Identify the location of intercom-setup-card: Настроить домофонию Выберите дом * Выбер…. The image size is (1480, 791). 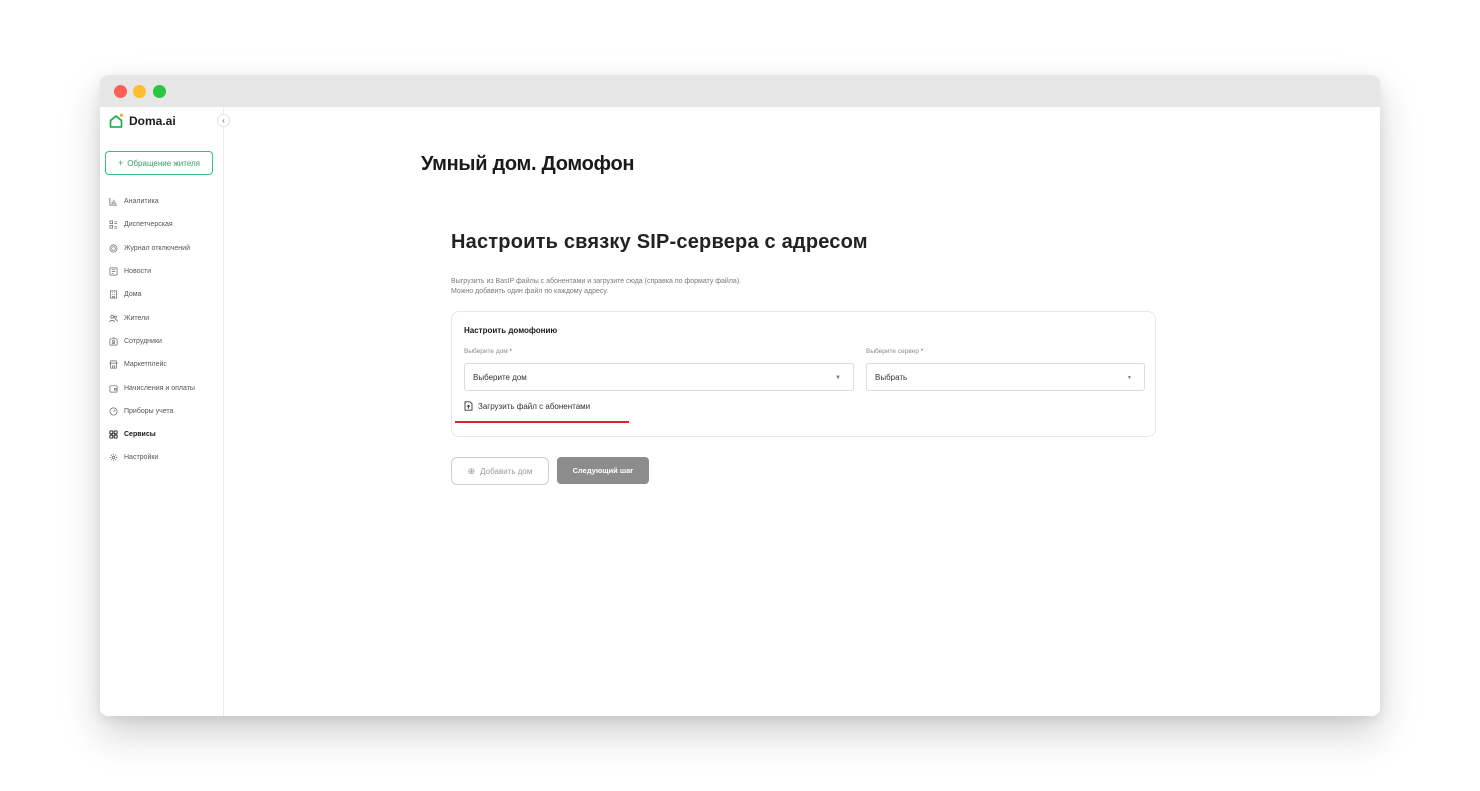
(803, 374).